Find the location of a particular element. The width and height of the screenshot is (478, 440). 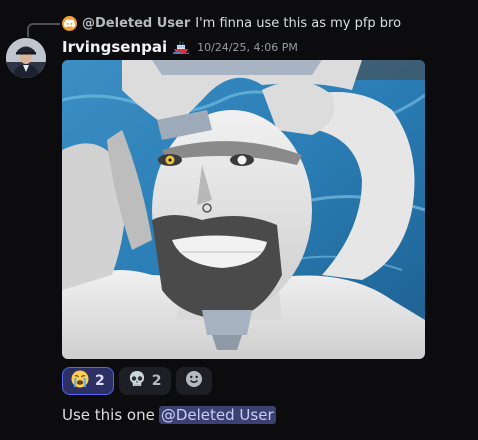

discord-logo-icon is located at coordinates (69, 23).